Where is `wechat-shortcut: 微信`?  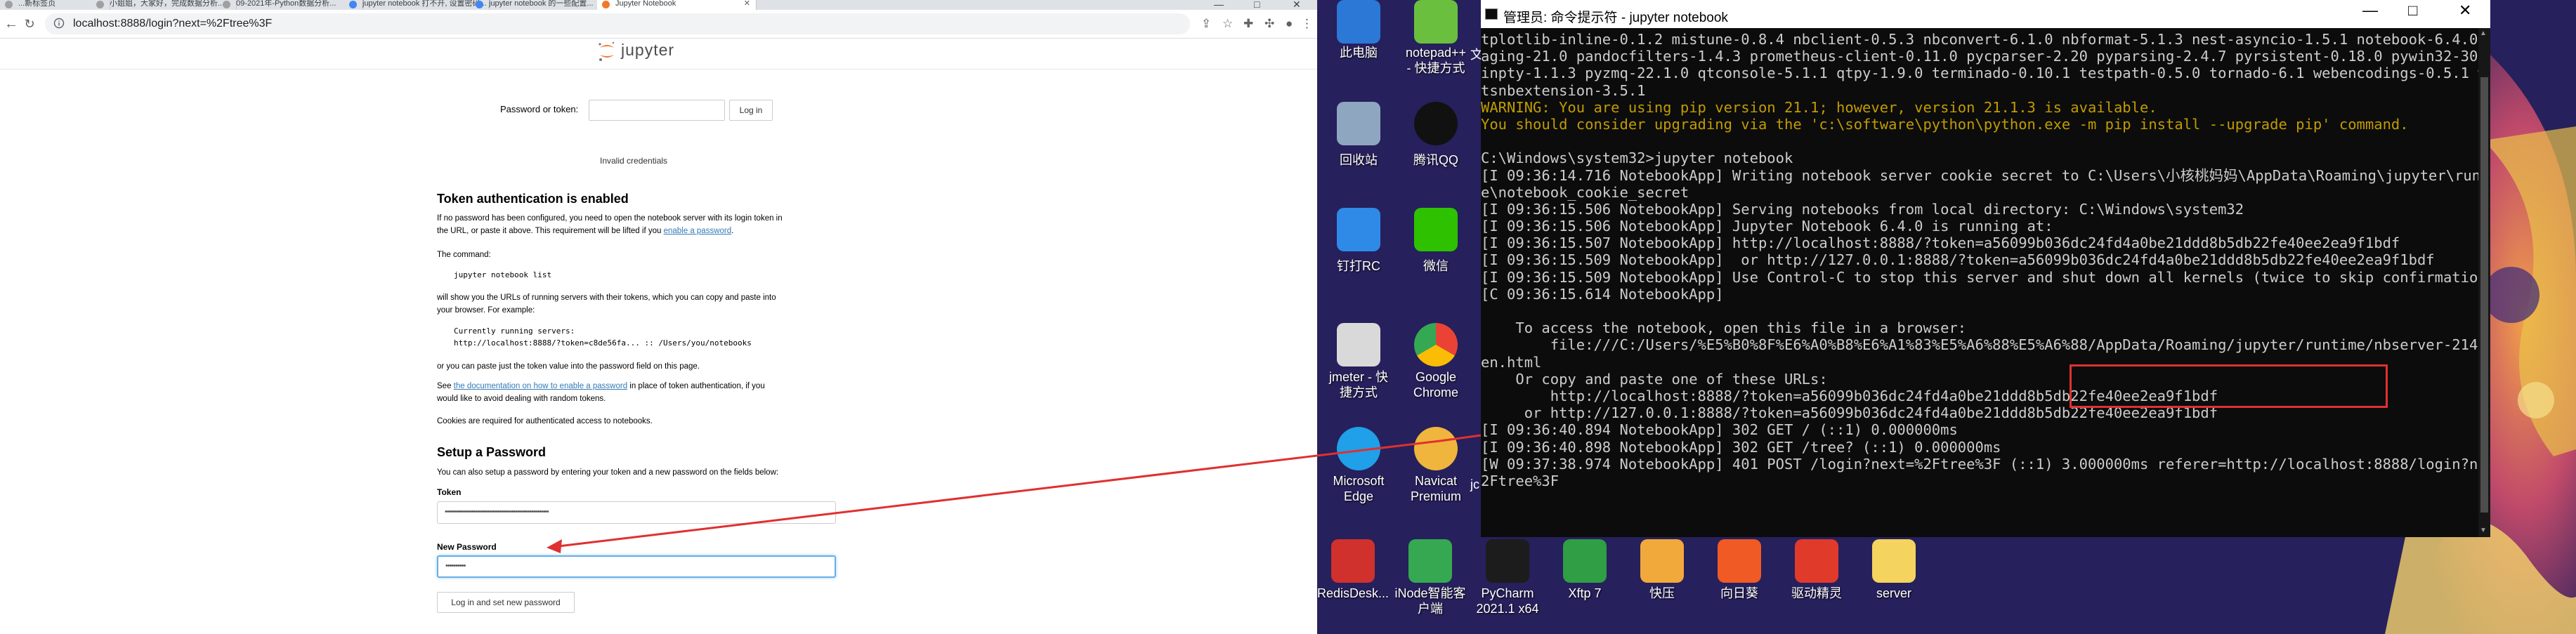
wechat-shortcut: 微信 is located at coordinates (1436, 253).